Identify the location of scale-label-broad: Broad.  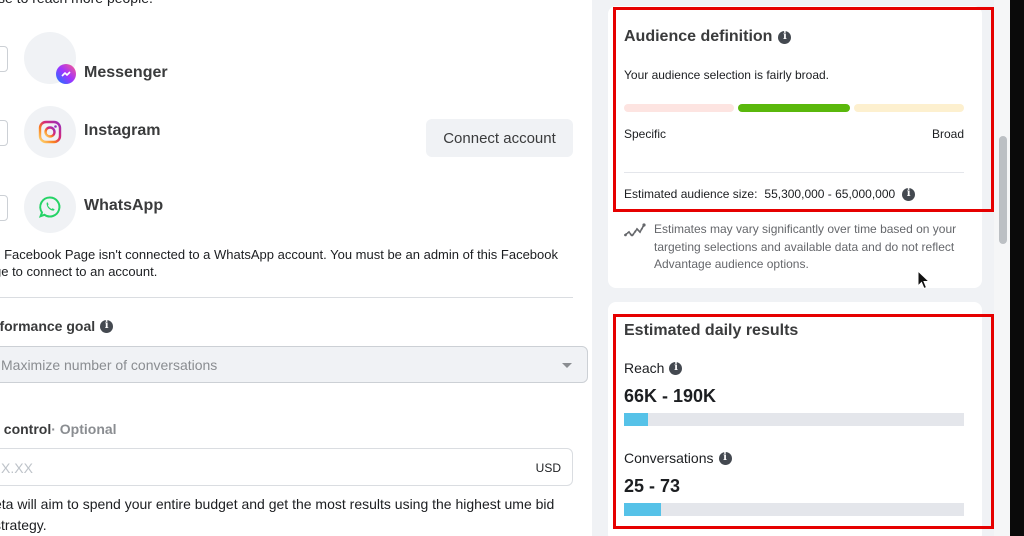
(947, 134).